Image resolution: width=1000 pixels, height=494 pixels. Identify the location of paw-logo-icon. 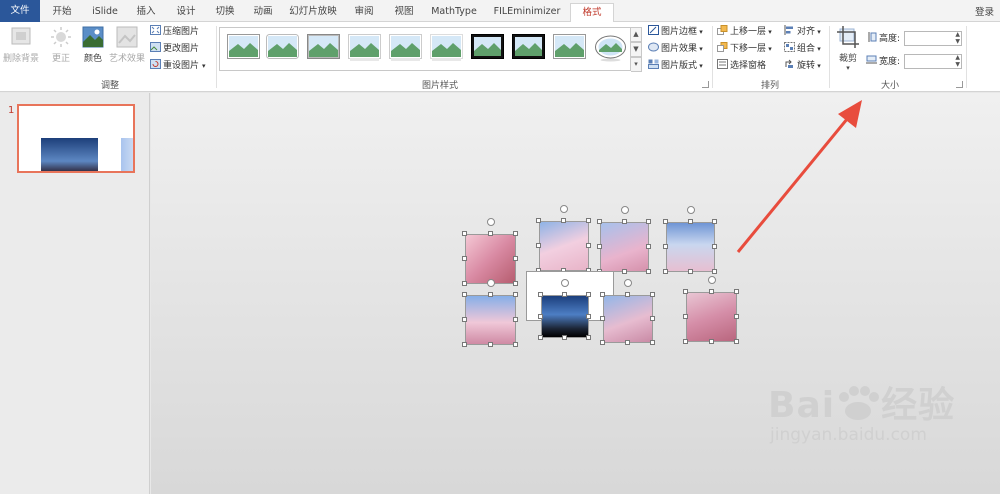
(858, 402).